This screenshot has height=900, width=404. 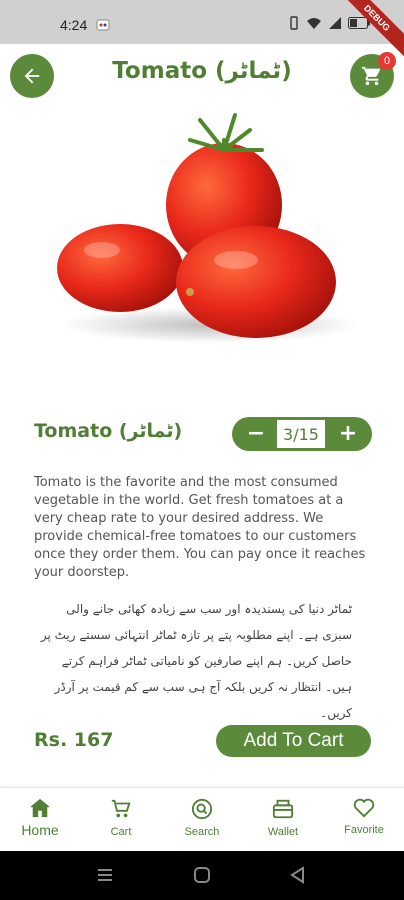 I want to click on search-icon, so click(x=202, y=809).